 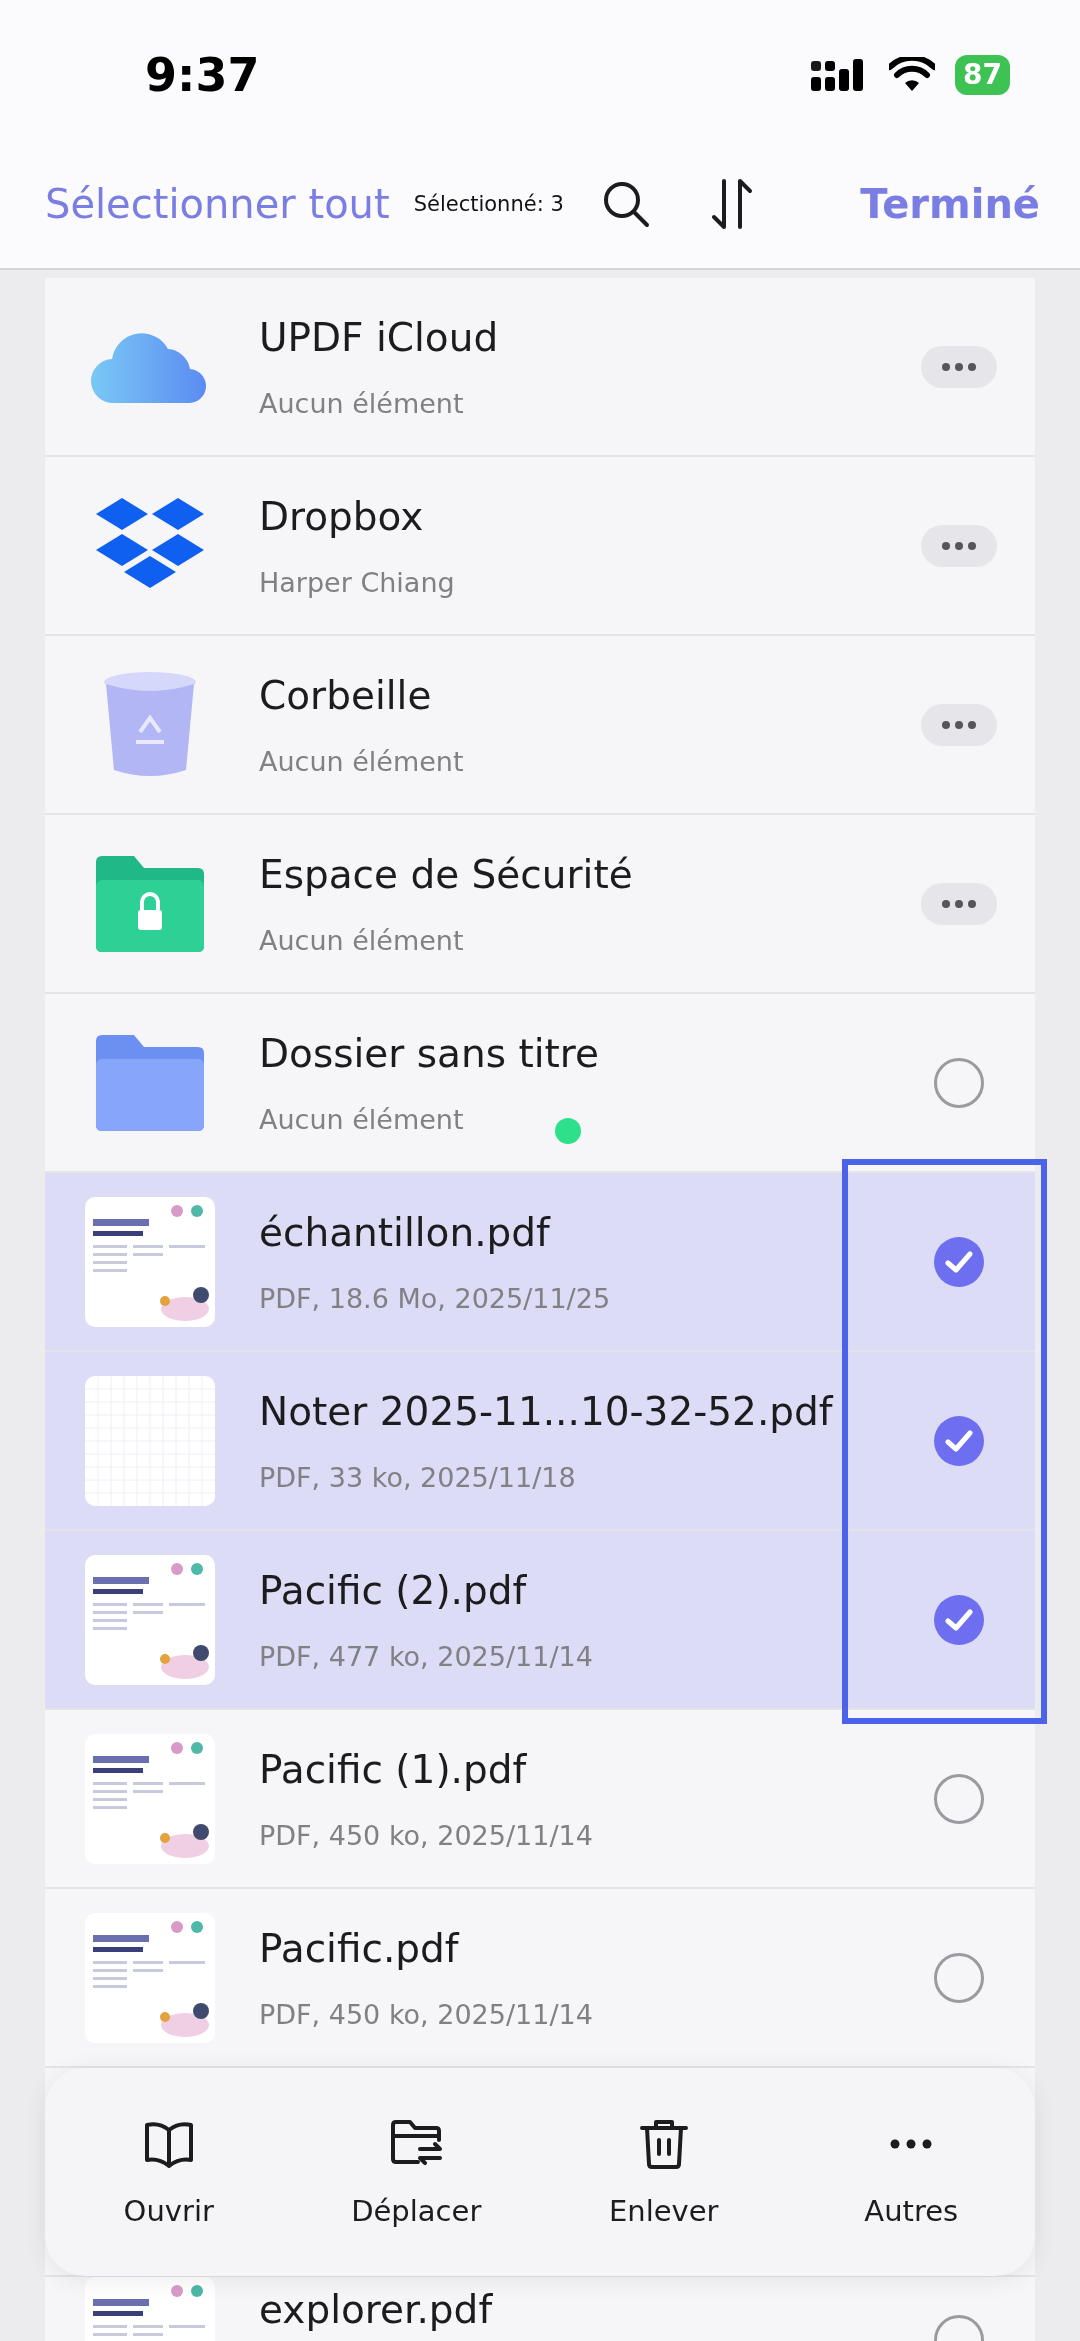 I want to click on more-icon, so click(x=911, y=2144).